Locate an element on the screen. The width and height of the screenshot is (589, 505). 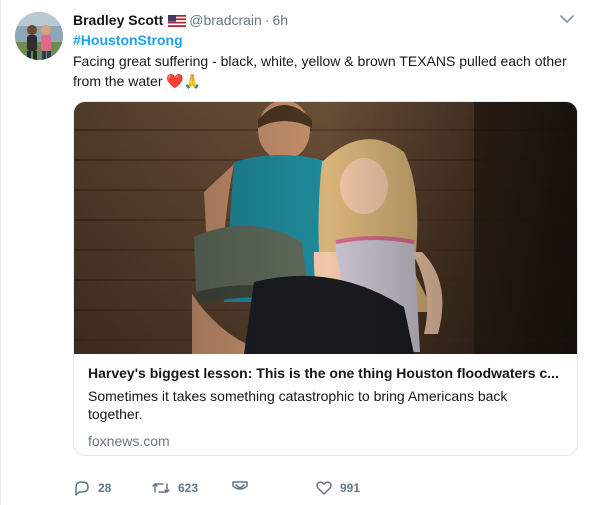
chevron-down-icon is located at coordinates (567, 19).